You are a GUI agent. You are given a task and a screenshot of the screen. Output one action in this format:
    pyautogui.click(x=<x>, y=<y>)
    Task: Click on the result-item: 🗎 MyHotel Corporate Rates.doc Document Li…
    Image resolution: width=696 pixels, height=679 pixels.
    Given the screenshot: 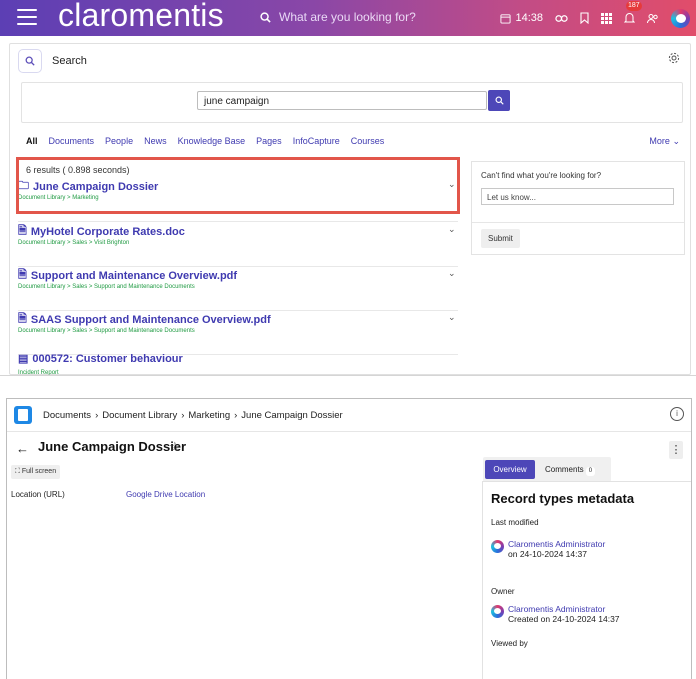 What is the action you would take?
    pyautogui.click(x=238, y=244)
    